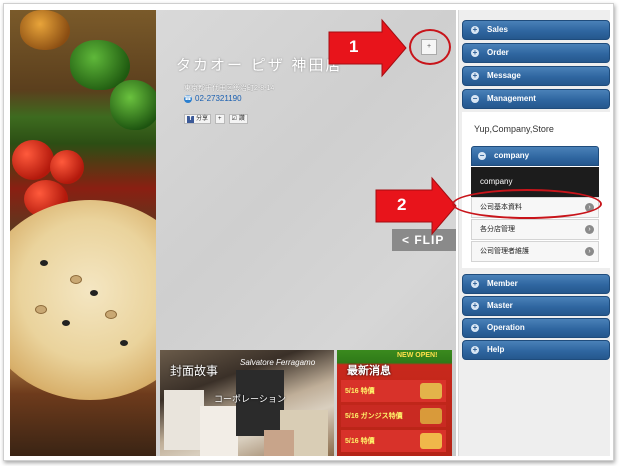  Describe the element at coordinates (392, 127) in the screenshot. I see `annotation-layer` at that location.